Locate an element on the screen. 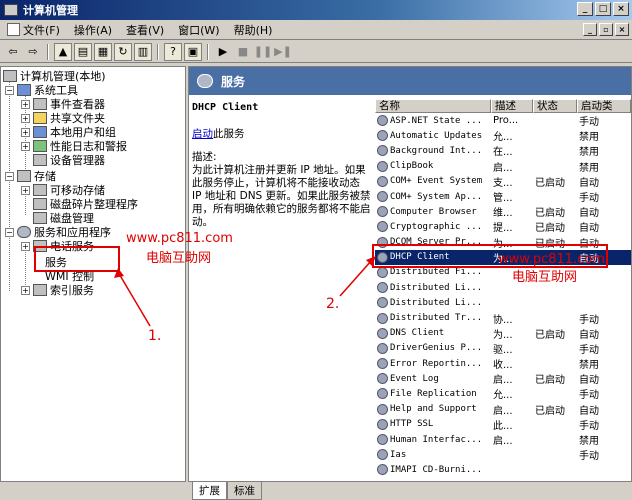 The width and height of the screenshot is (632, 500). annotation-arrows is located at coordinates (245, 291).